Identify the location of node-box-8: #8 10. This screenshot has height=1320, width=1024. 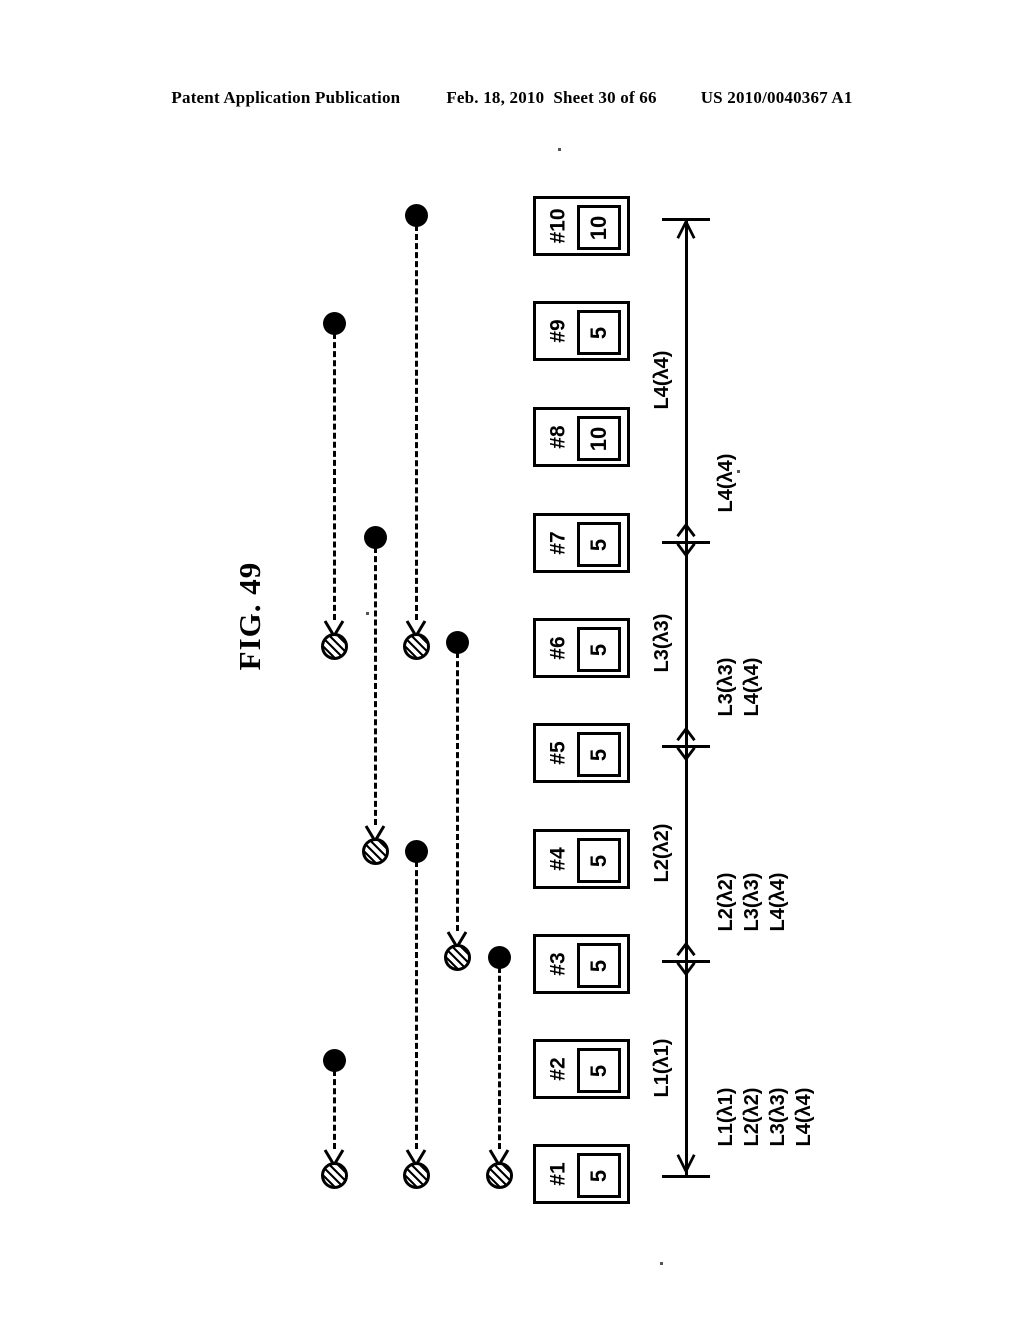
(581, 437).